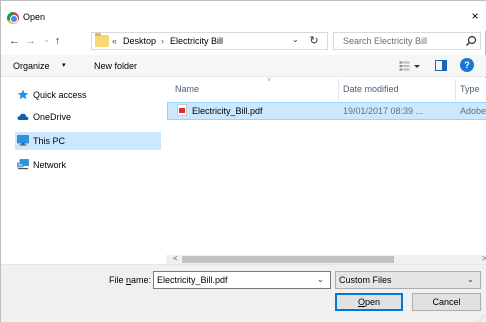  What do you see at coordinates (64, 65) in the screenshot?
I see `organize-dropdown-icon: ▾` at bounding box center [64, 65].